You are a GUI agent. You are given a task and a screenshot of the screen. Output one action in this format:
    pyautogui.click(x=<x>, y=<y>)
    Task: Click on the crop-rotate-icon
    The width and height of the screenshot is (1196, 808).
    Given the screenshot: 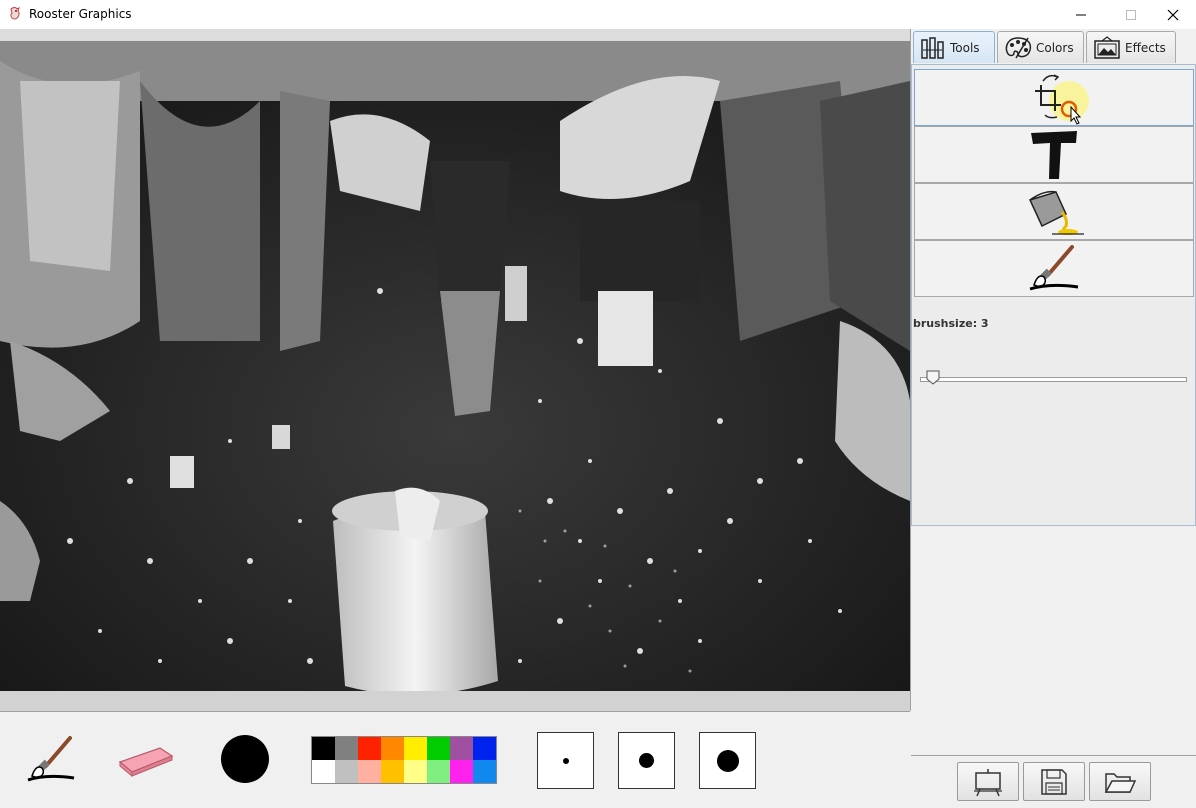 What is the action you would take?
    pyautogui.click(x=1062, y=99)
    